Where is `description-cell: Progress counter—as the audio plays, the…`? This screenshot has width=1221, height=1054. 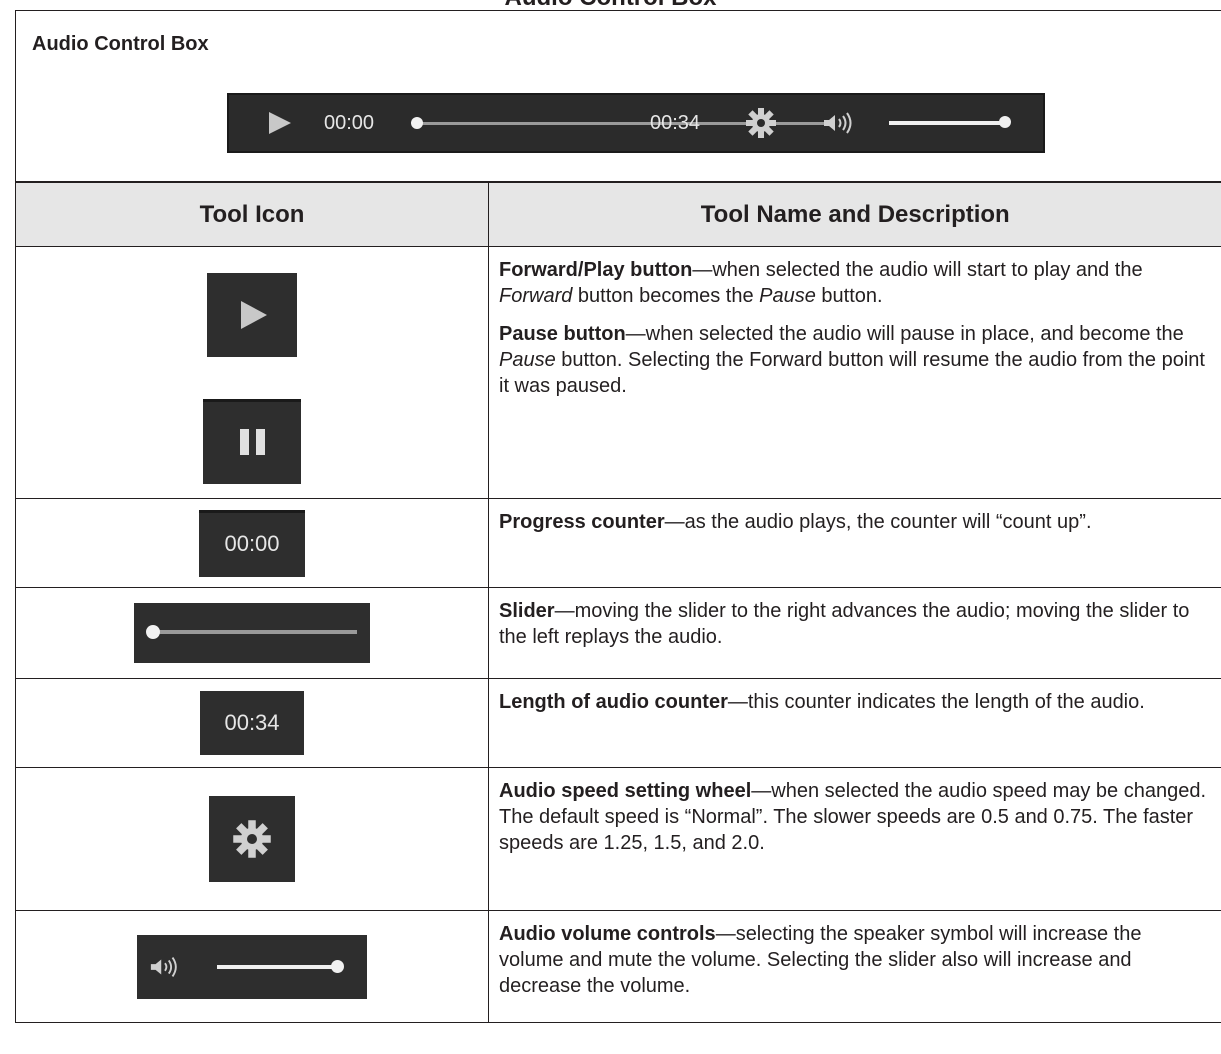
description-cell: Progress counter—as the audio plays, the… is located at coordinates (854, 543).